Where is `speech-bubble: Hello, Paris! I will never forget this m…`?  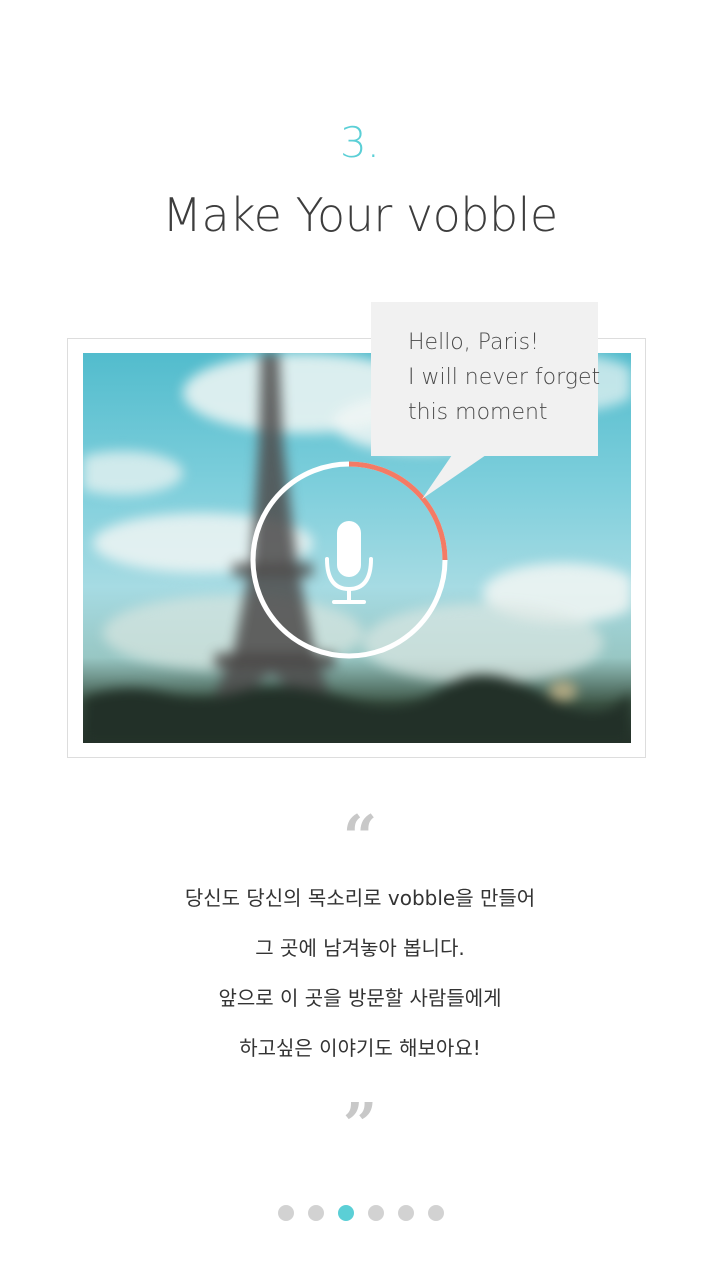 speech-bubble: Hello, Paris! I will never forget this m… is located at coordinates (486, 379).